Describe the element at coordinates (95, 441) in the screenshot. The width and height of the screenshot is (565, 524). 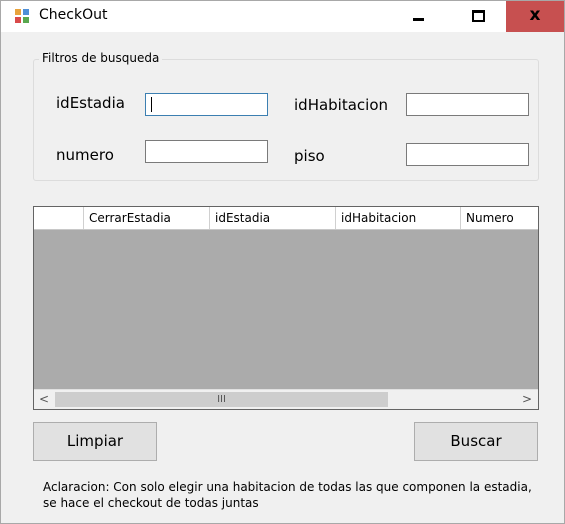
I see `limpiar-button: Limpiar` at that location.